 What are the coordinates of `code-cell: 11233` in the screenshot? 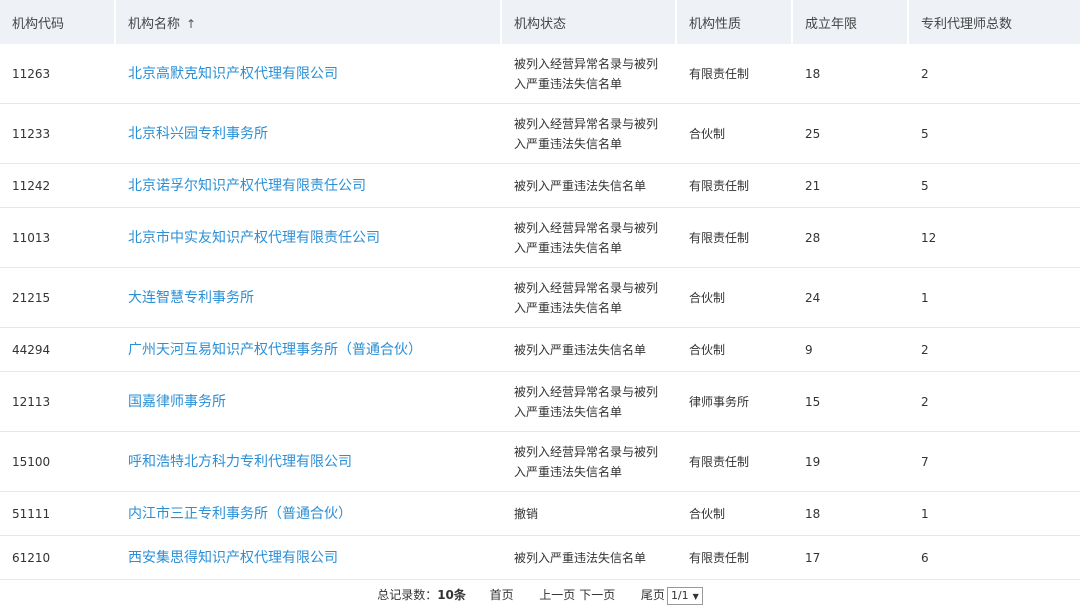 It's located at (58, 134).